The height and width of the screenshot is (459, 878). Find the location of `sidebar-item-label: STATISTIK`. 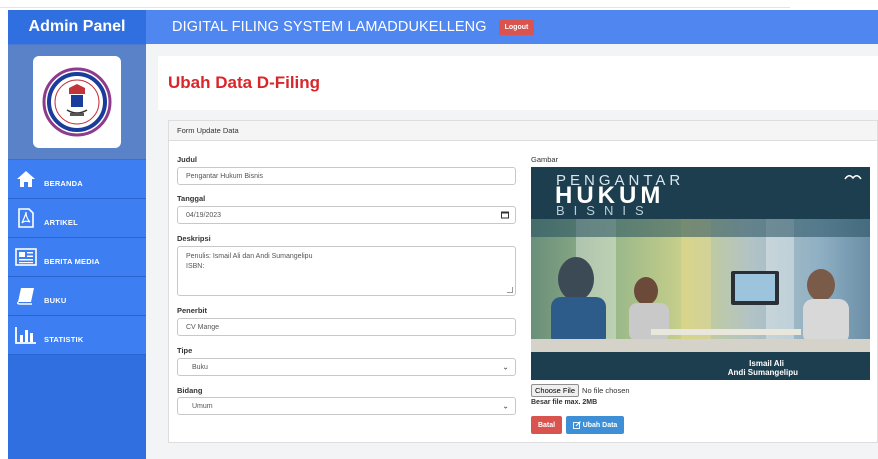

sidebar-item-label: STATISTIK is located at coordinates (64, 339).